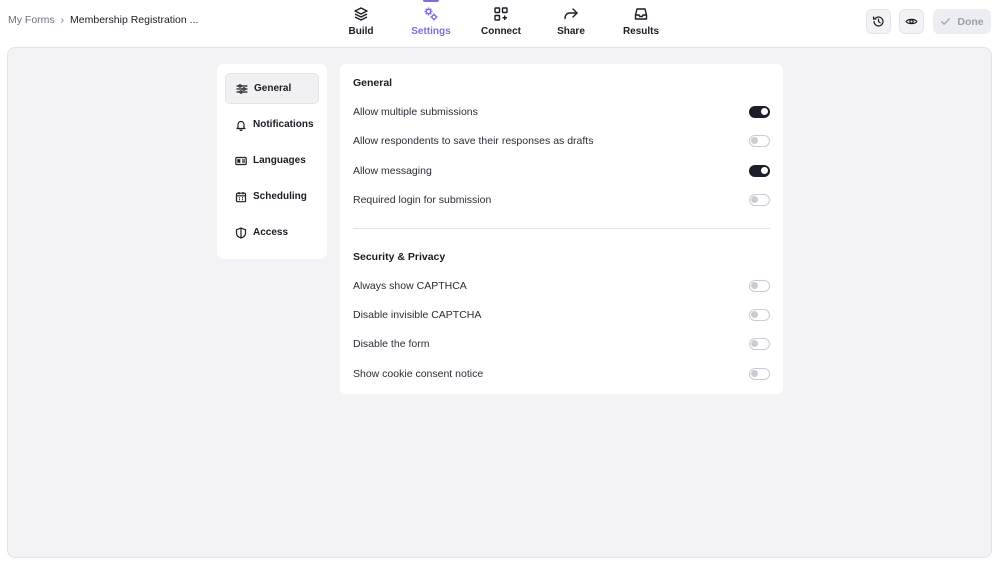  Describe the element at coordinates (431, 14) in the screenshot. I see `gears-icon` at that location.